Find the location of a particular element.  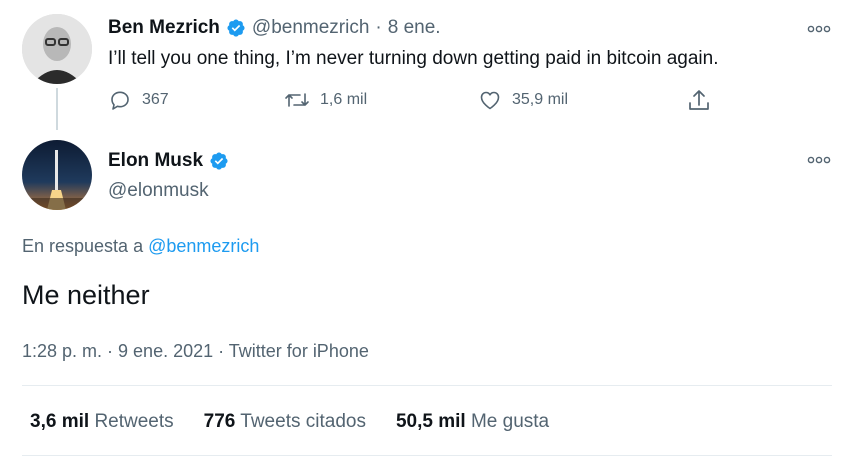

like-count: 35,9 mil is located at coordinates (540, 99).